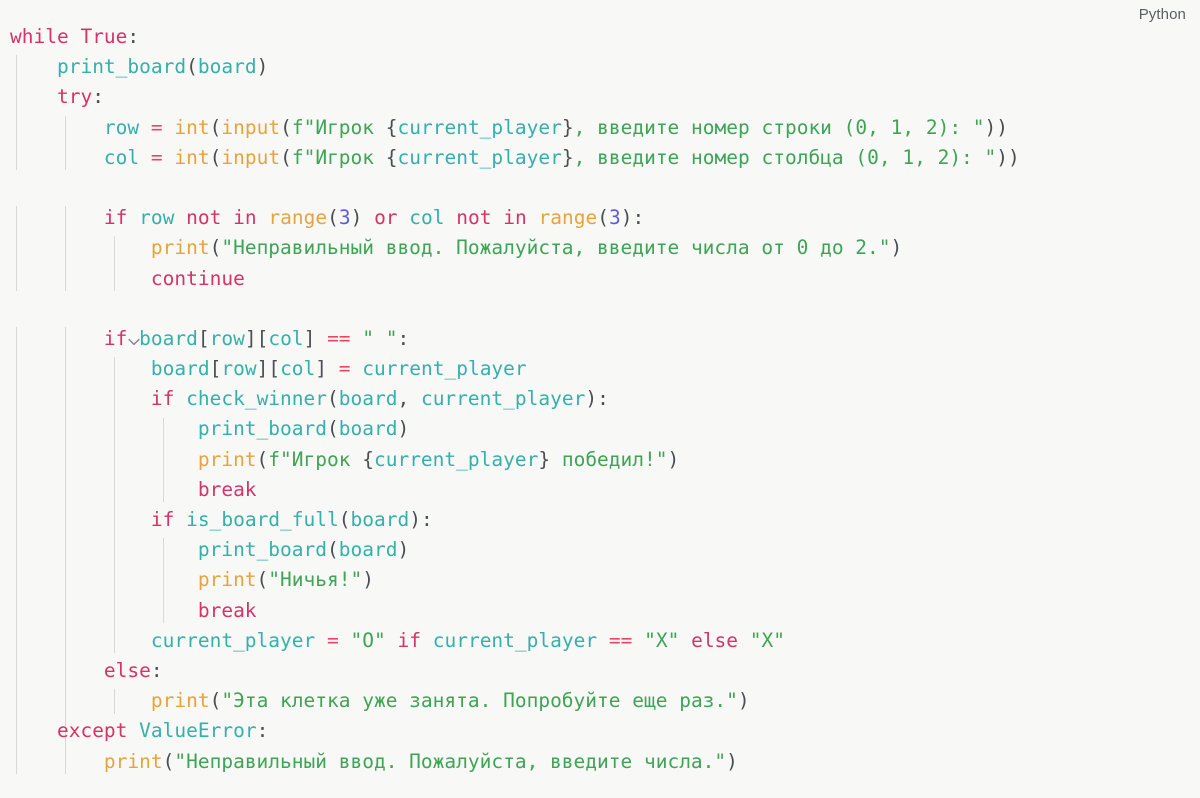 This screenshot has height=798, width=1200. I want to click on token-name: check_winner, so click(257, 399).